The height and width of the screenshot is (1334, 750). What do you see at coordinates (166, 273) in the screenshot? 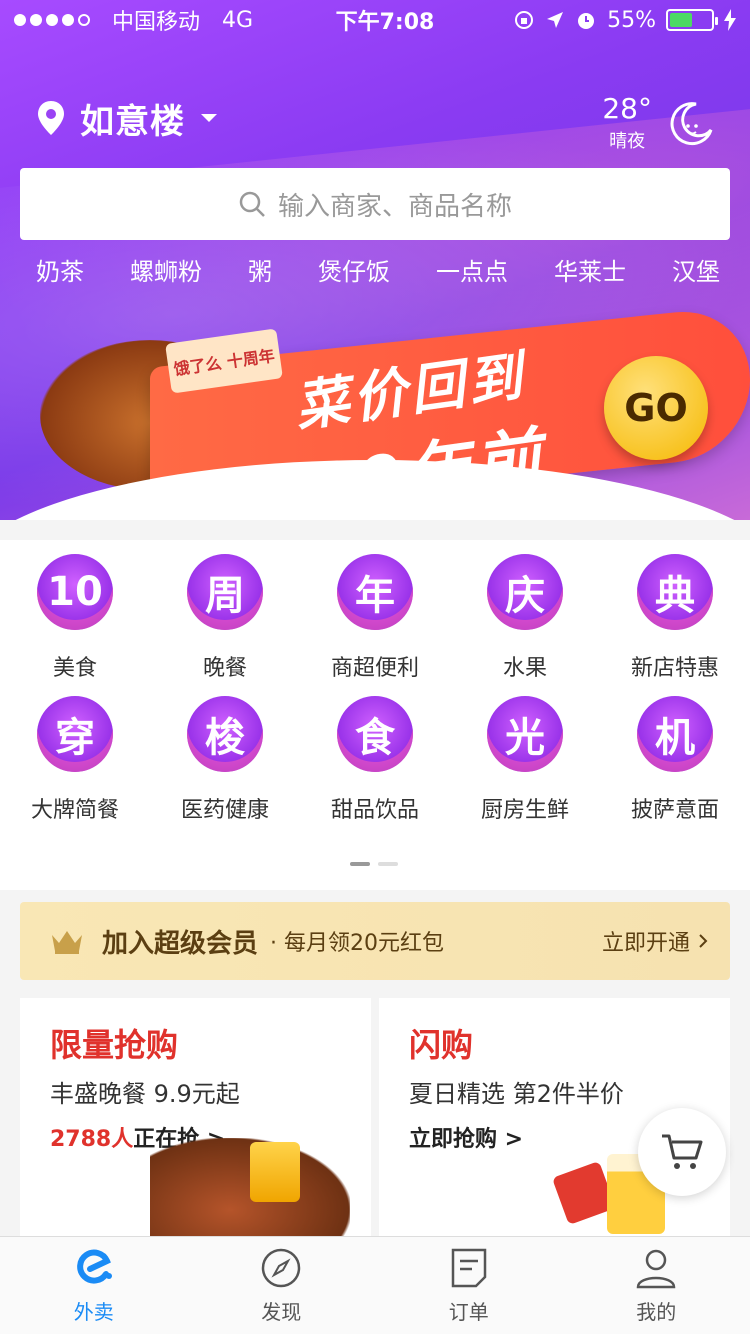
I see `hot-keyword: 螺蛳粉` at bounding box center [166, 273].